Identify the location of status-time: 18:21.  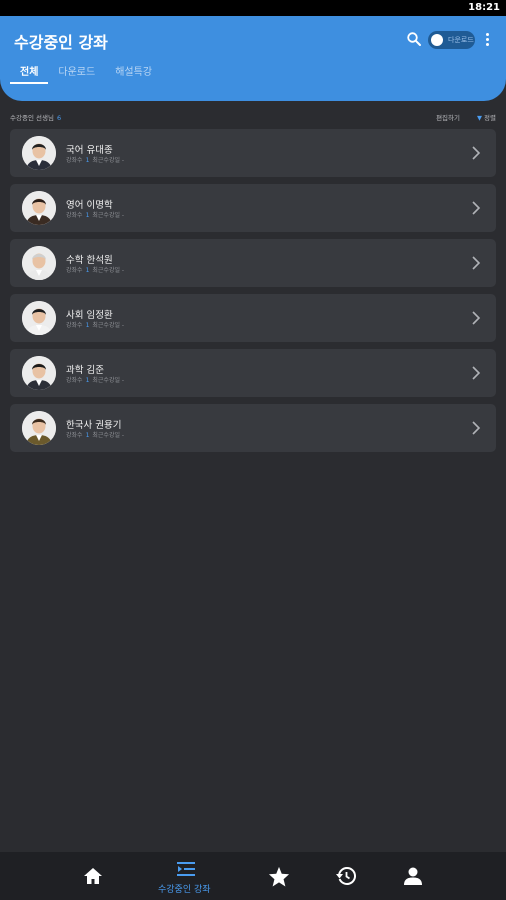
(484, 7).